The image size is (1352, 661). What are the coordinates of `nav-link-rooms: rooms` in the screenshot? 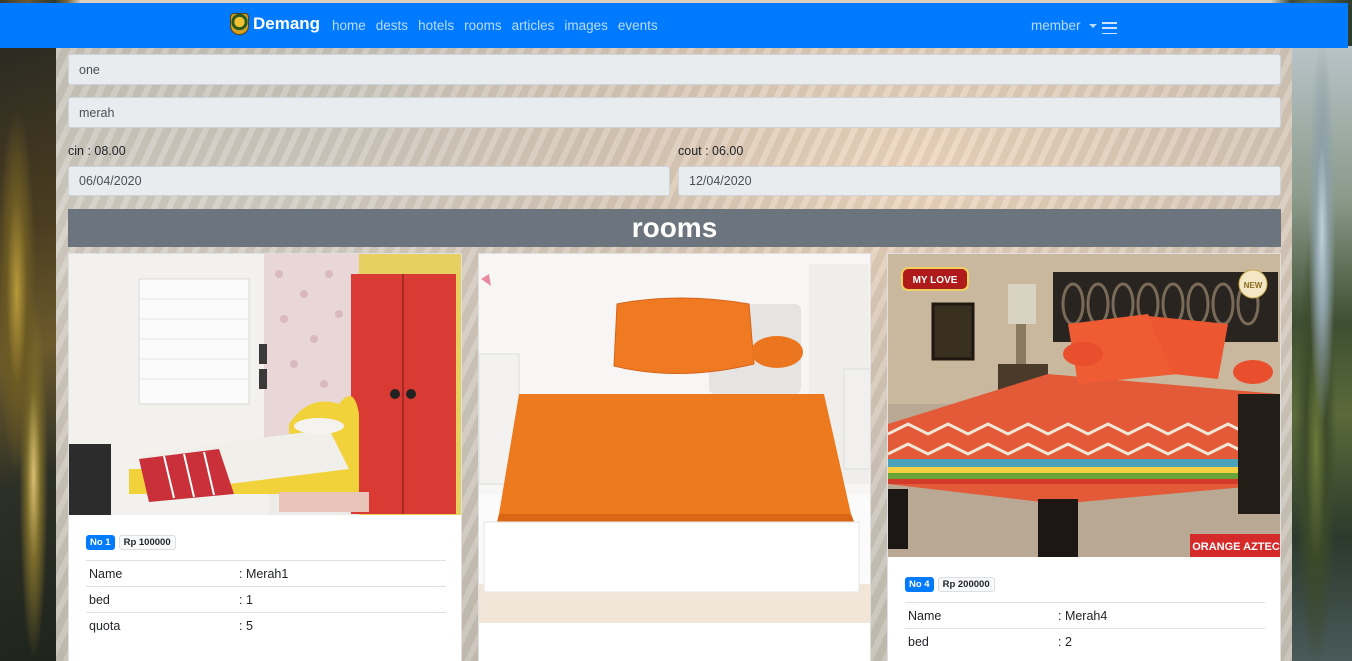 It's located at (483, 25).